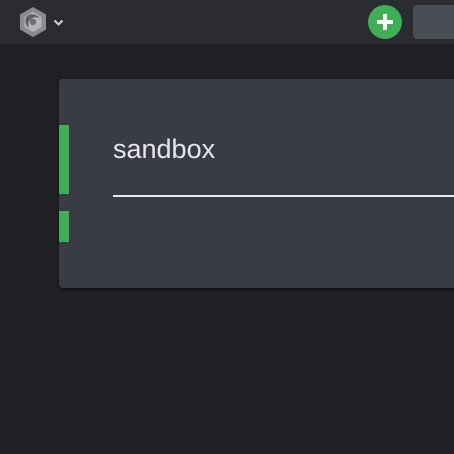  Describe the element at coordinates (283, 149) in the screenshot. I see `workspace-name-input` at that location.